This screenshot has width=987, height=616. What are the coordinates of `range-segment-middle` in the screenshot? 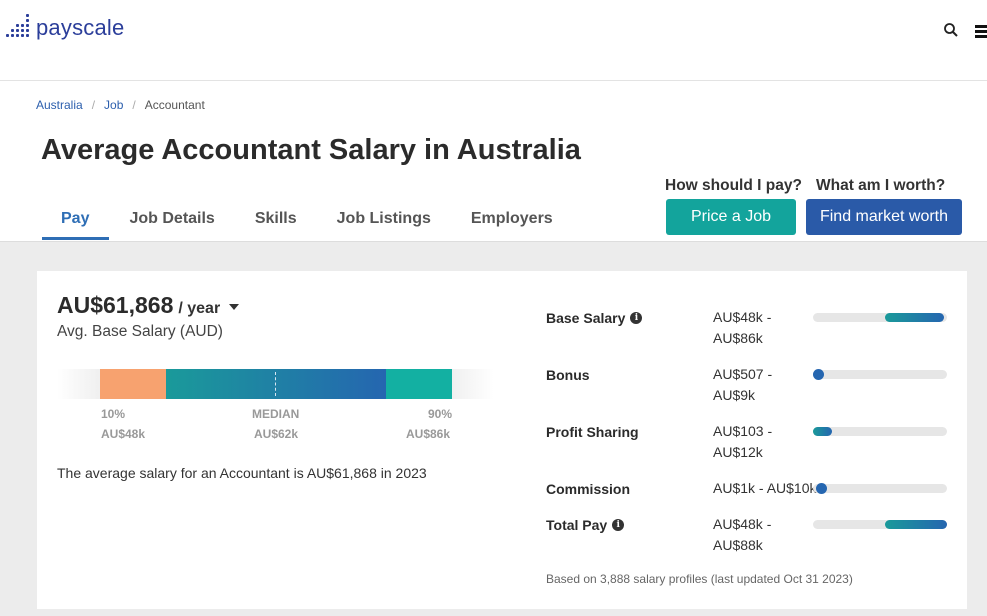 It's located at (276, 384).